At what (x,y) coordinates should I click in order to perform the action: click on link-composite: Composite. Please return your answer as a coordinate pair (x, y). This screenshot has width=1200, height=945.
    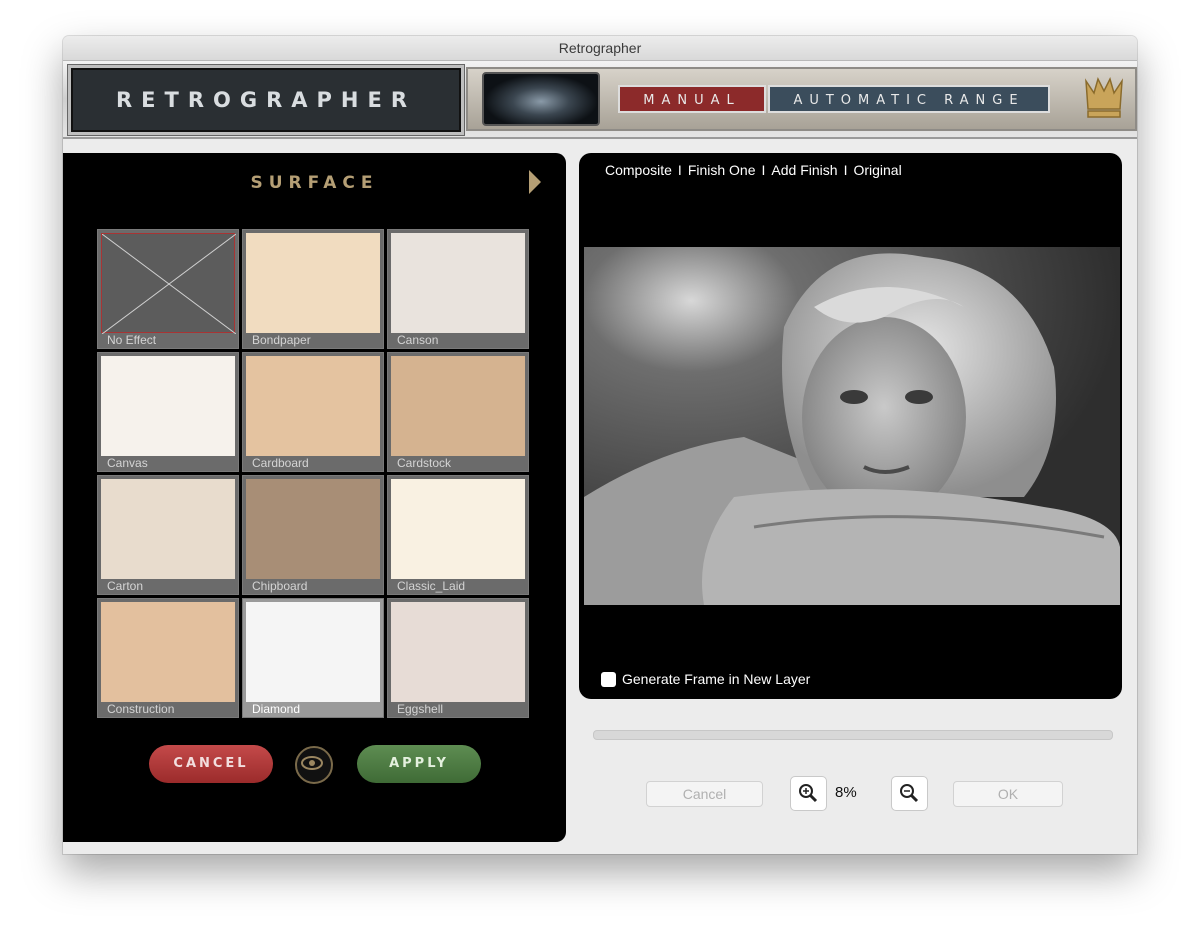
    Looking at the image, I should click on (638, 170).